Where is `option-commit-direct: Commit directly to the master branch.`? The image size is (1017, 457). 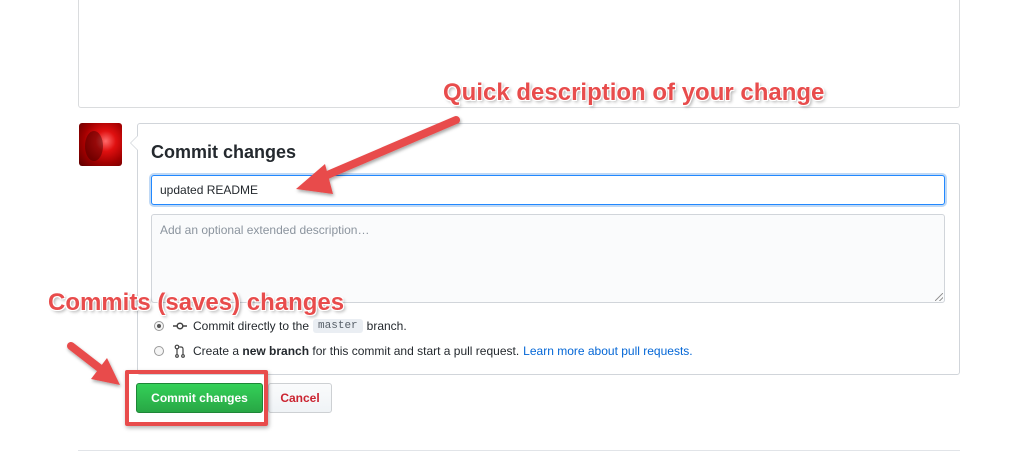 option-commit-direct: Commit directly to the master branch. is located at coordinates (280, 326).